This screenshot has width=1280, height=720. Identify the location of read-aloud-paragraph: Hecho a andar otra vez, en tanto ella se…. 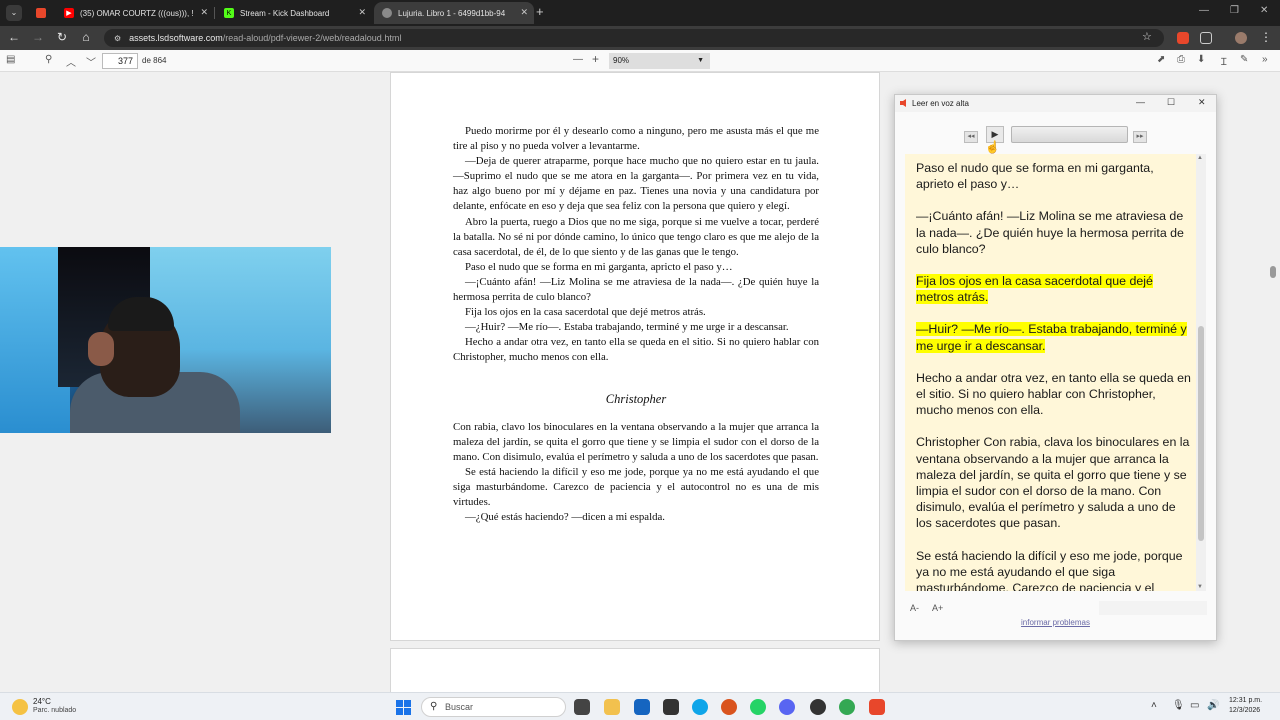
(1054, 394).